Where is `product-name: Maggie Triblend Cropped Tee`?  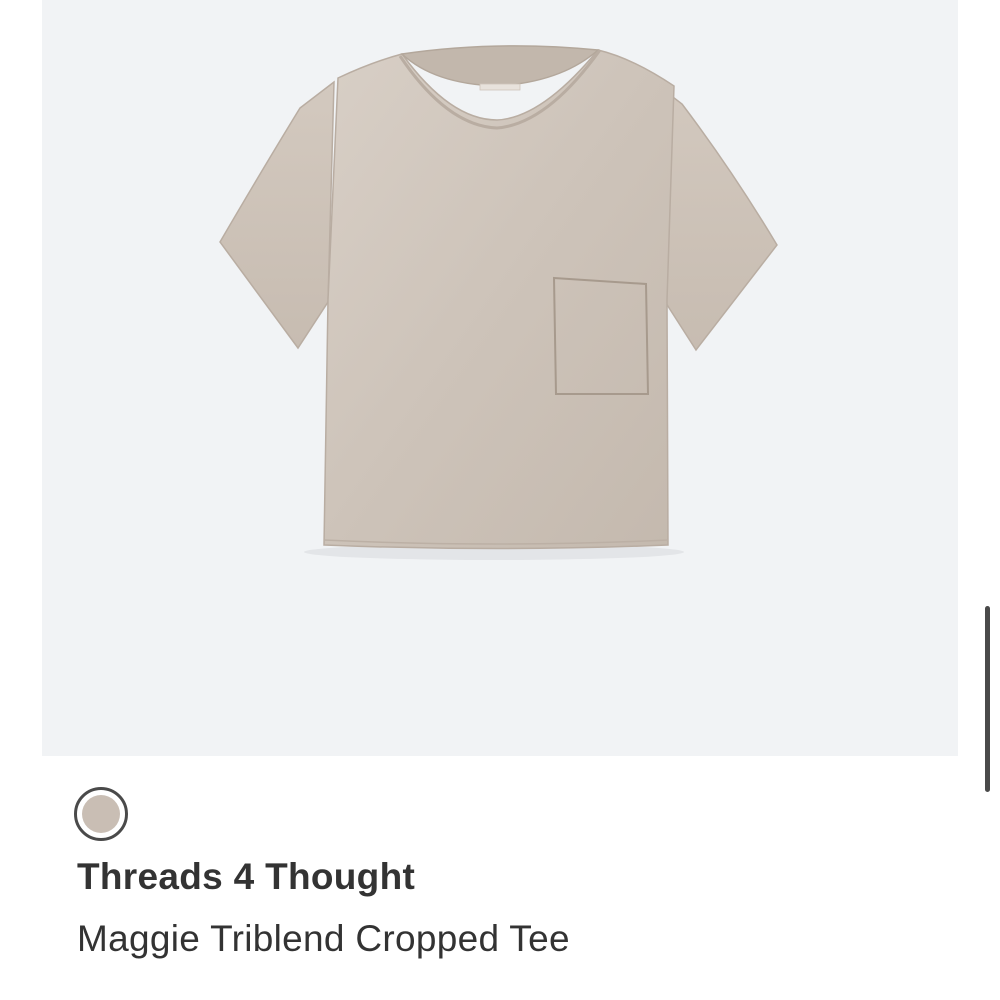
product-name: Maggie Triblend Cropped Tee is located at coordinates (323, 938).